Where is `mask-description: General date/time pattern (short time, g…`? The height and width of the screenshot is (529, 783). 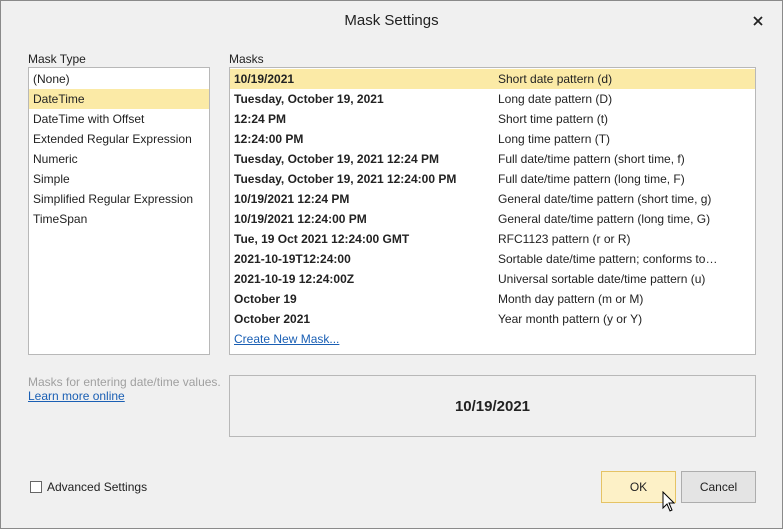 mask-description: General date/time pattern (short time, g… is located at coordinates (605, 199).